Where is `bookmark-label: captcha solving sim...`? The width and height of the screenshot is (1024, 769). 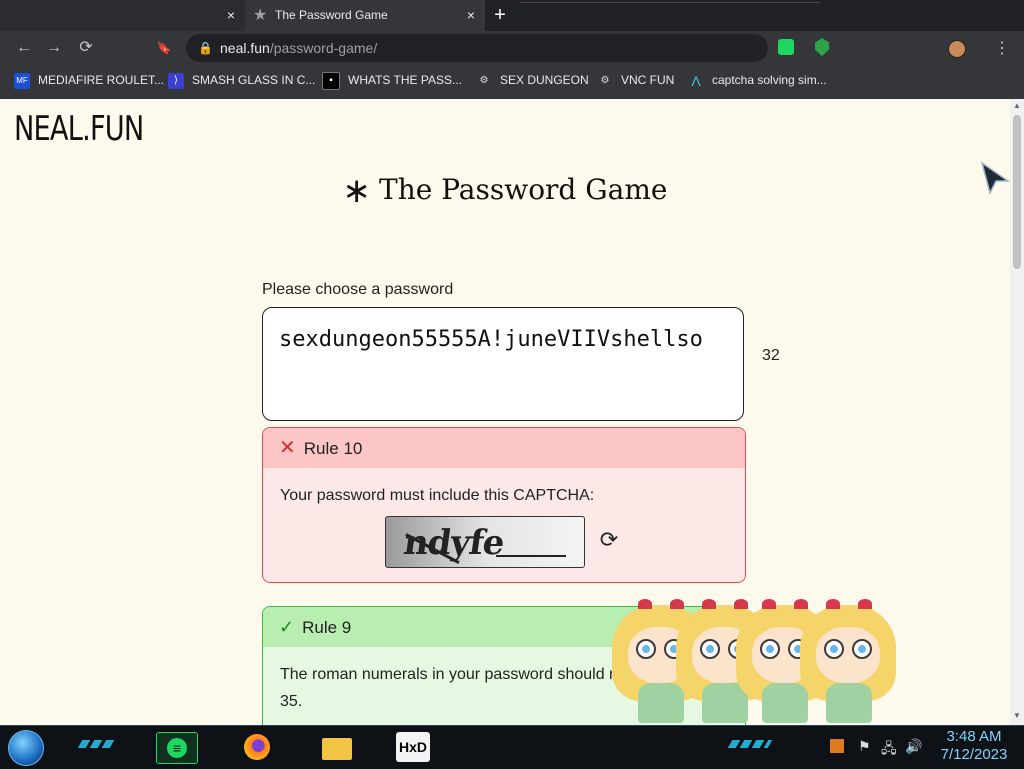 bookmark-label: captcha solving sim... is located at coordinates (769, 80).